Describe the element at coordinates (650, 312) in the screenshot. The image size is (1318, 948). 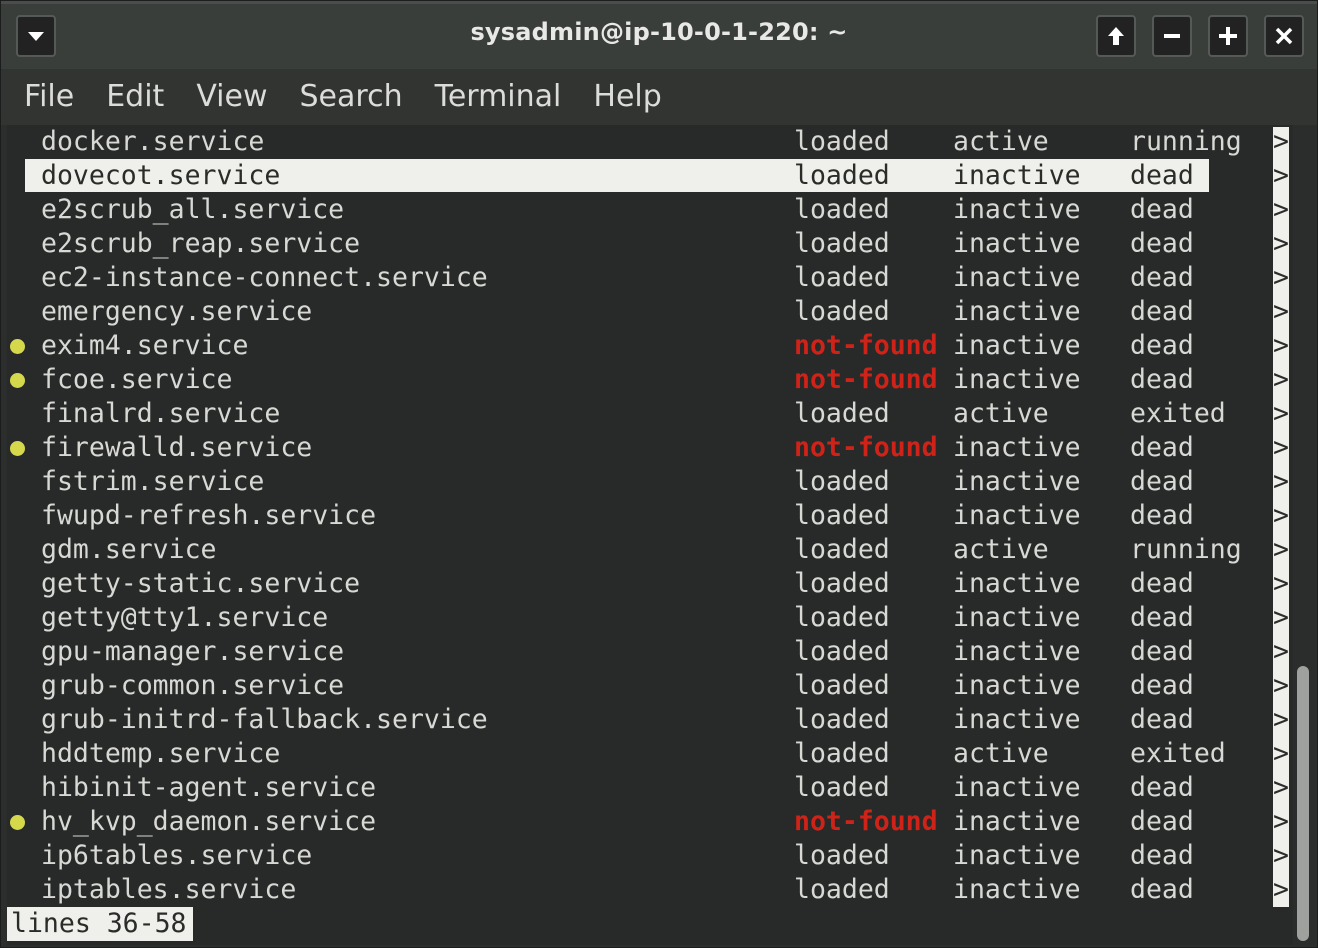
I see `unit-row: emergency.service loaded inactive dead >` at that location.